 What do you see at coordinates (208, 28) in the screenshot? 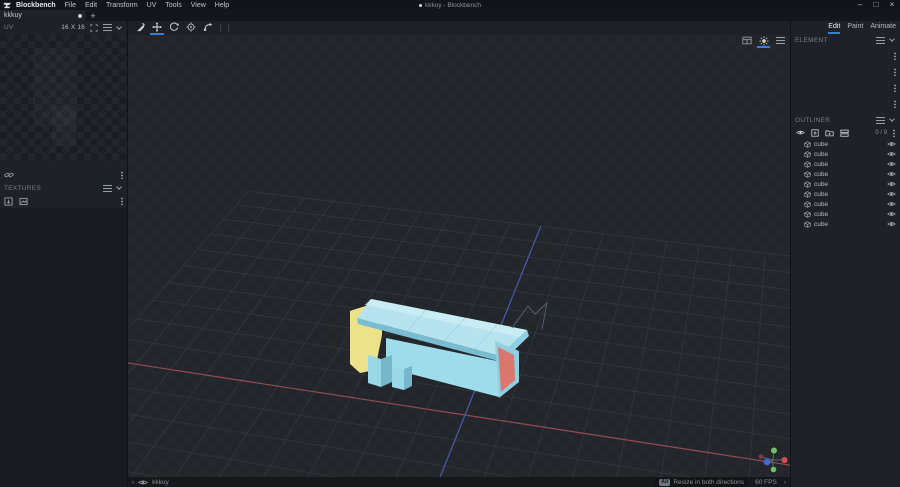
I see `vertex-snap-tool-button` at bounding box center [208, 28].